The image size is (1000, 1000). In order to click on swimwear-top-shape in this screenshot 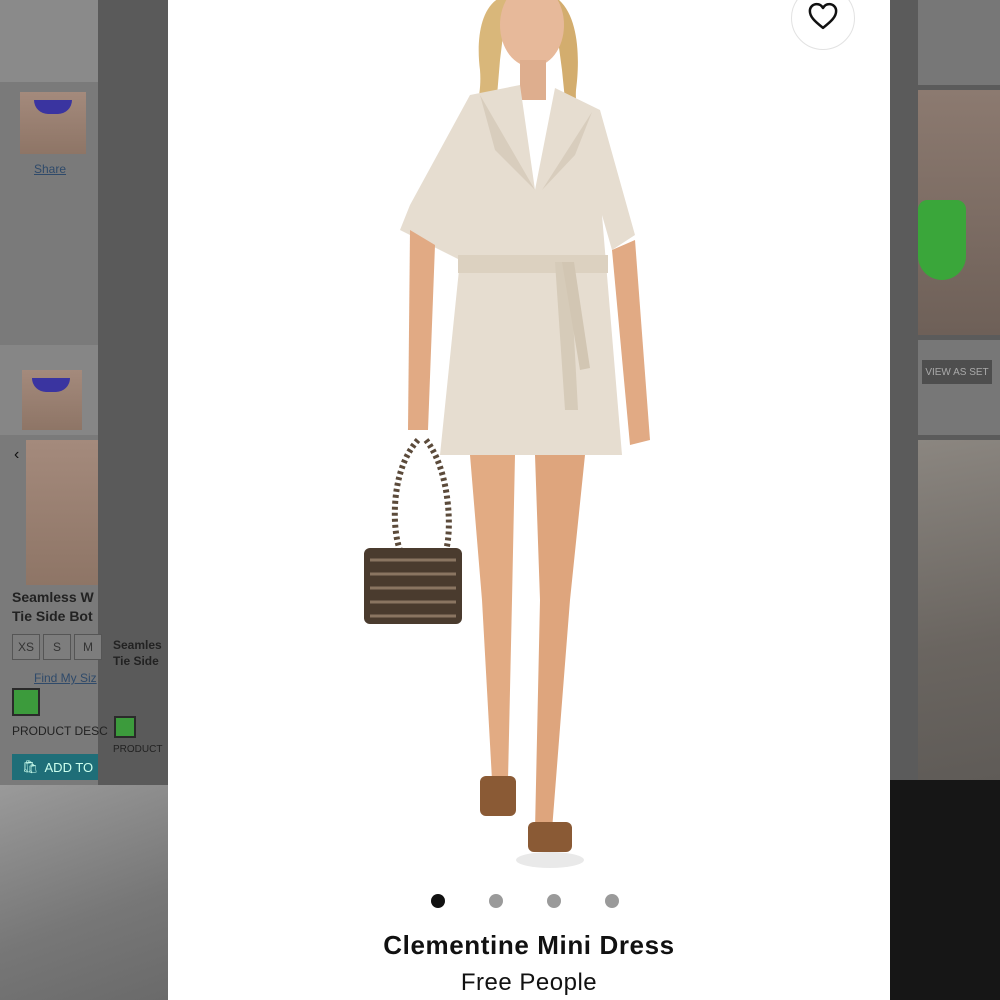, I will do `click(942, 240)`.